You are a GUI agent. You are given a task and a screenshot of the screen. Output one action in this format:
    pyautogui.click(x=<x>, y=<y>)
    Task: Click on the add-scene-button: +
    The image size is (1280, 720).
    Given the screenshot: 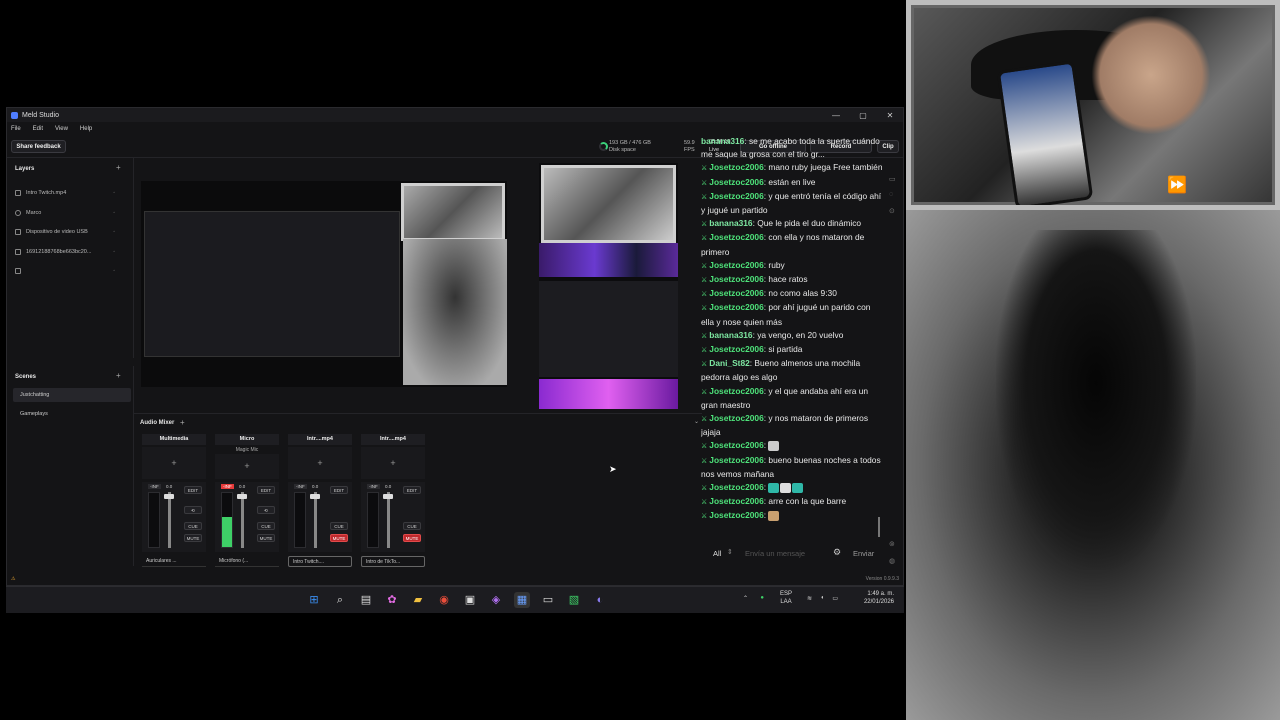 What is the action you would take?
    pyautogui.click(x=118, y=375)
    